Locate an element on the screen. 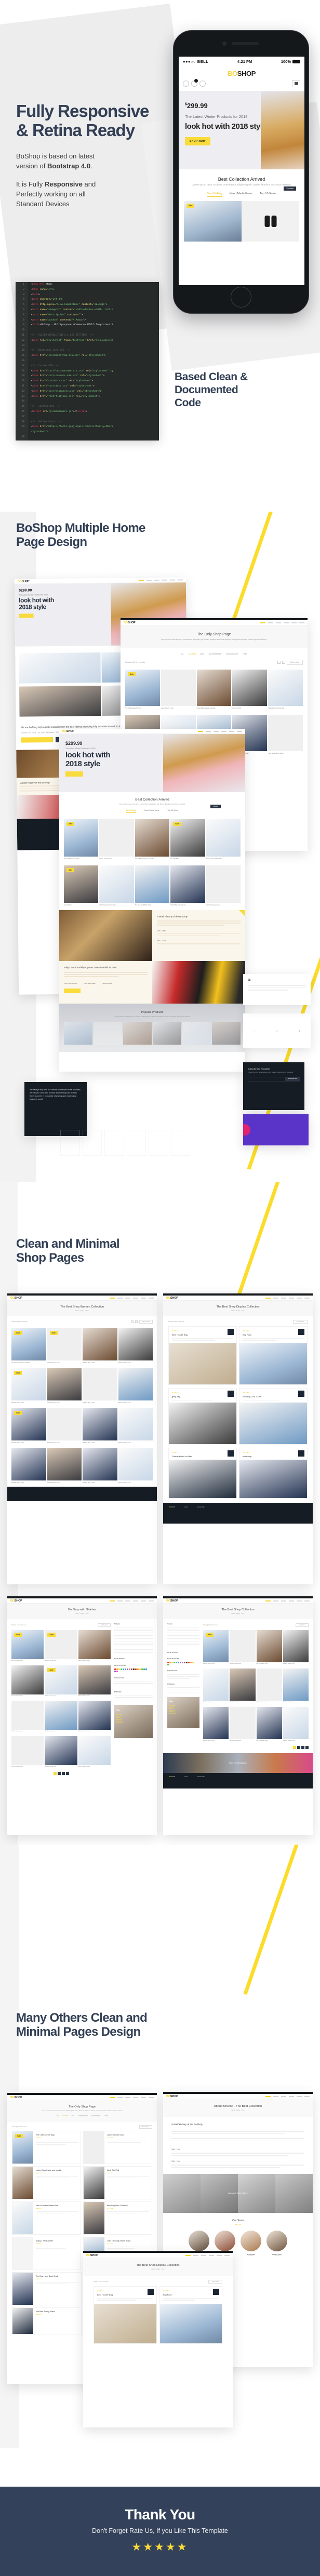 This screenshot has width=320, height=2576. rating-stars: ★★★★★ is located at coordinates (160, 2547).